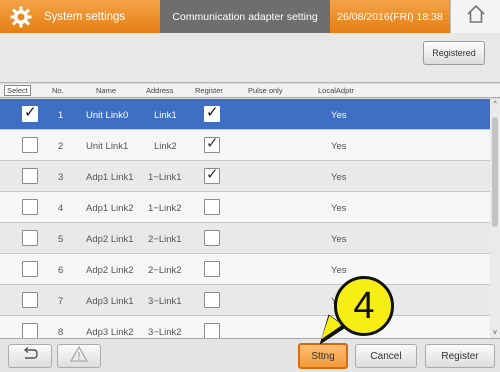  I want to click on datetime: 26/08/2016(FRI) 18:38, so click(390, 16).